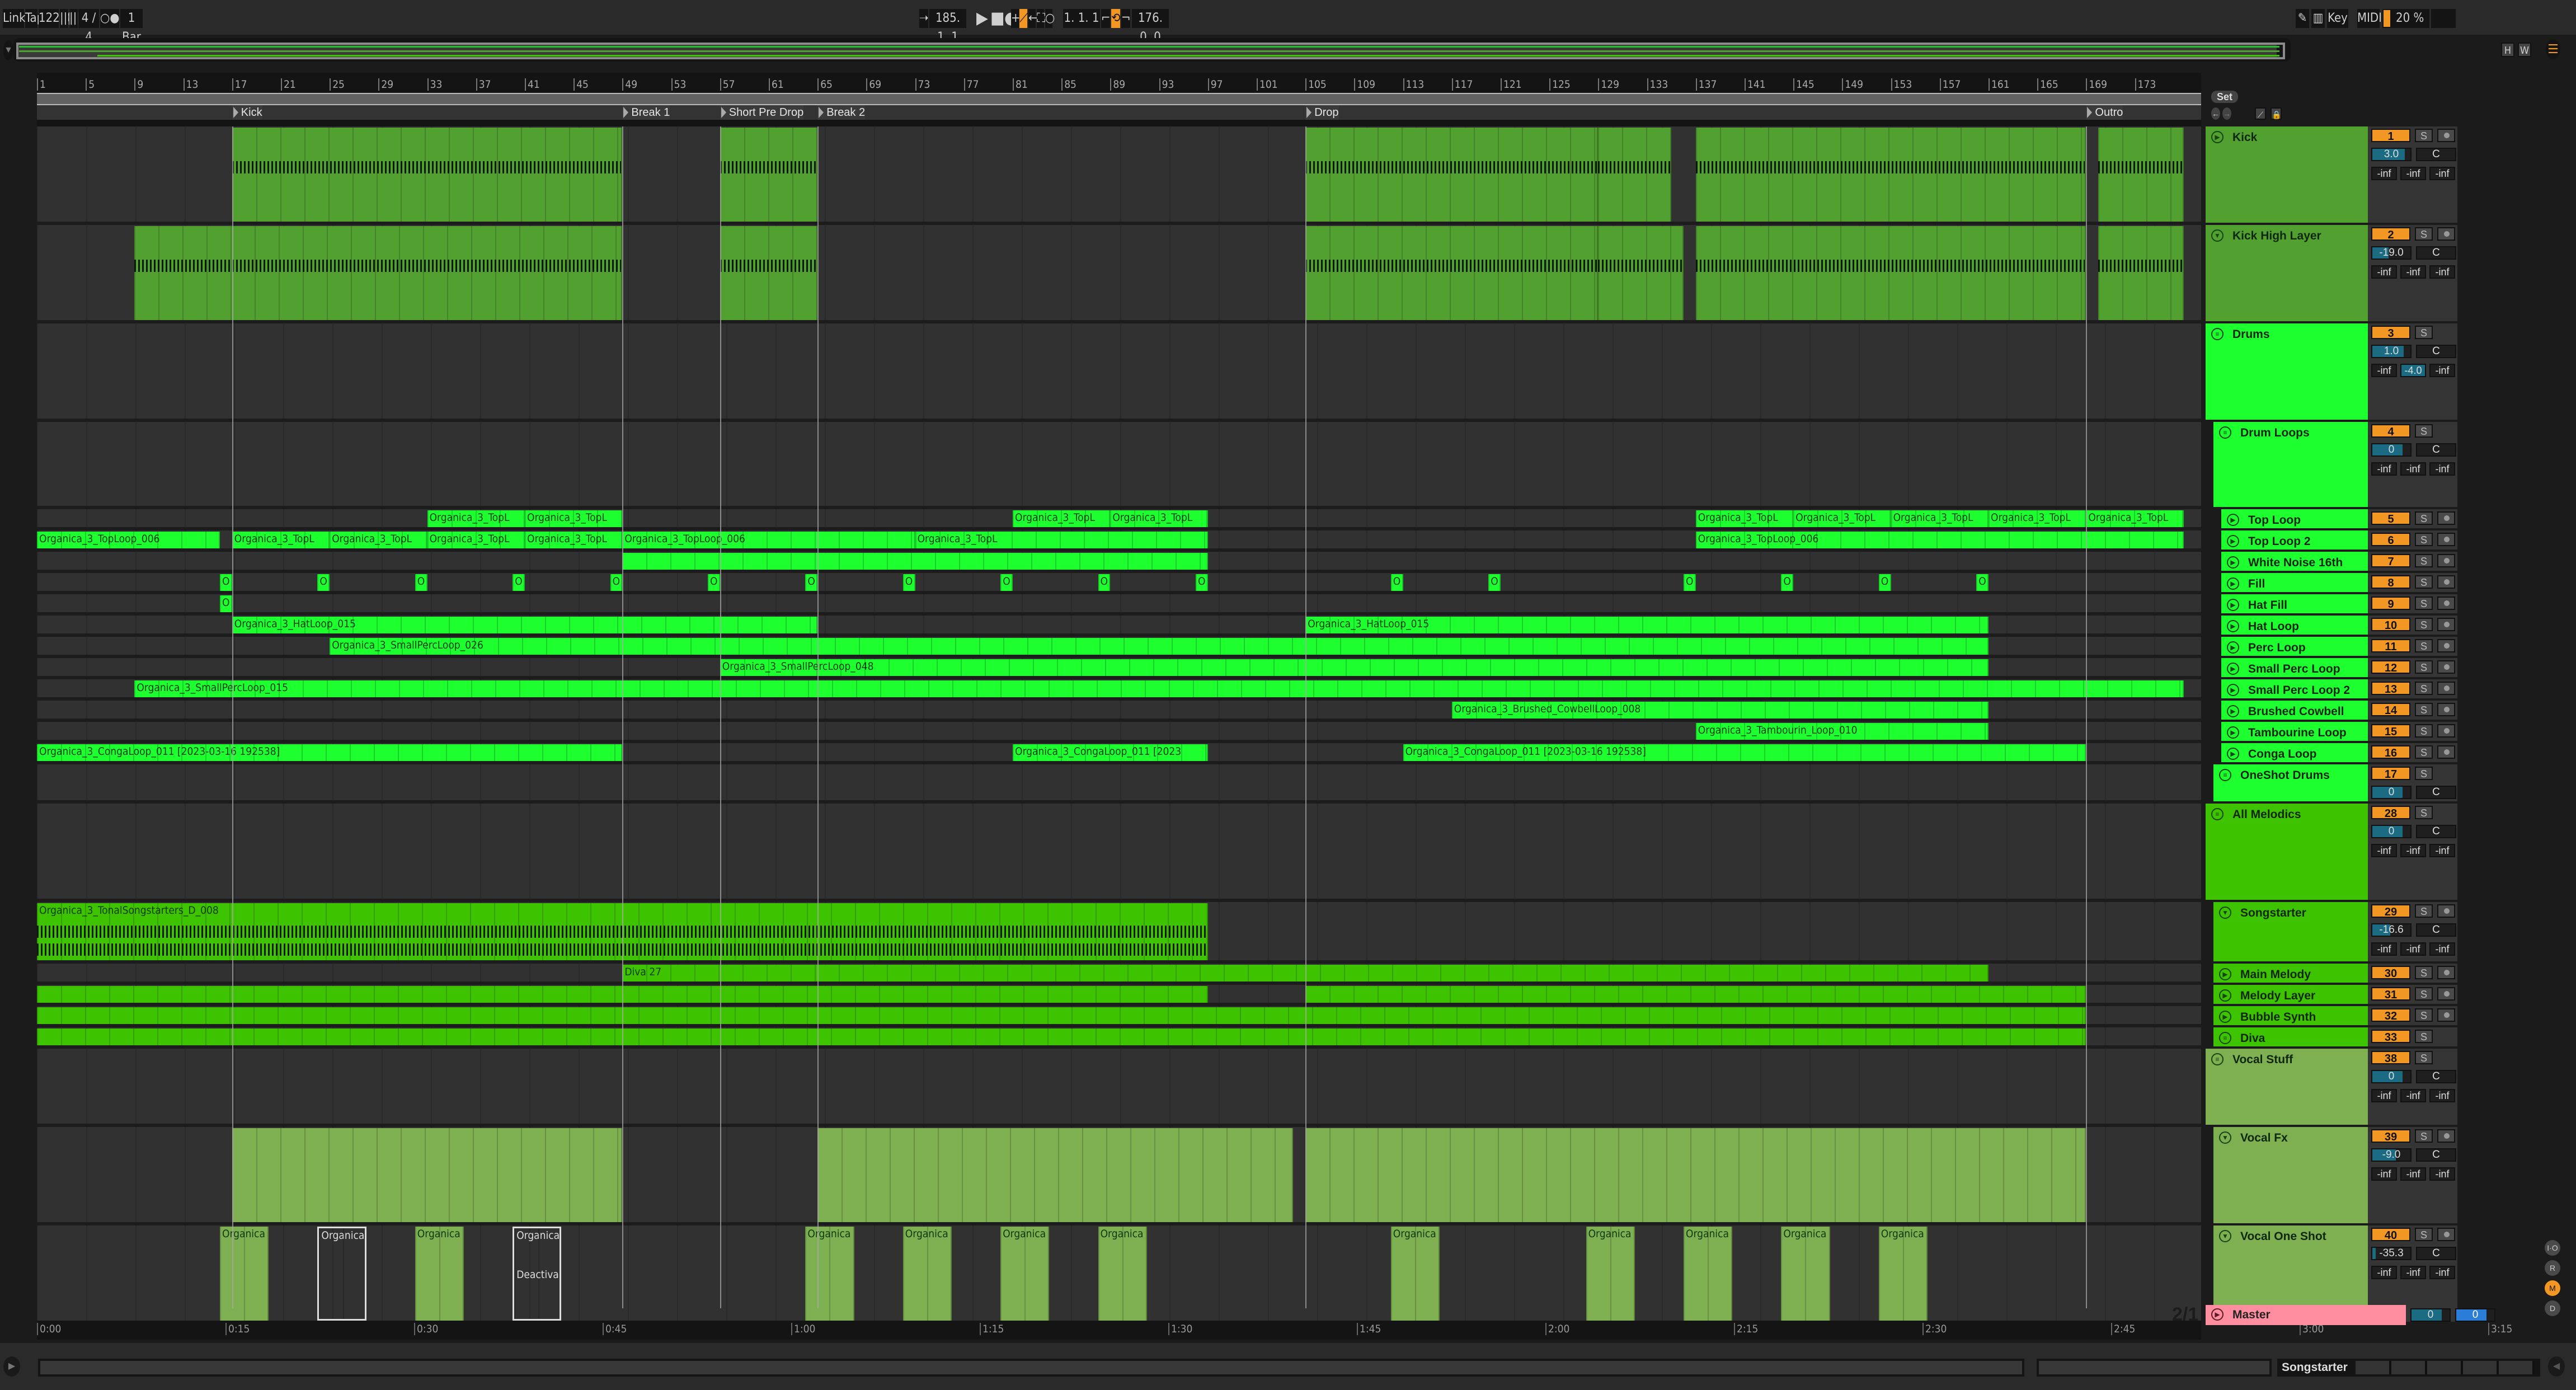 The width and height of the screenshot is (2576, 1390). Describe the element at coordinates (2390, 1136) in the screenshot. I see `track-activator: 39` at that location.